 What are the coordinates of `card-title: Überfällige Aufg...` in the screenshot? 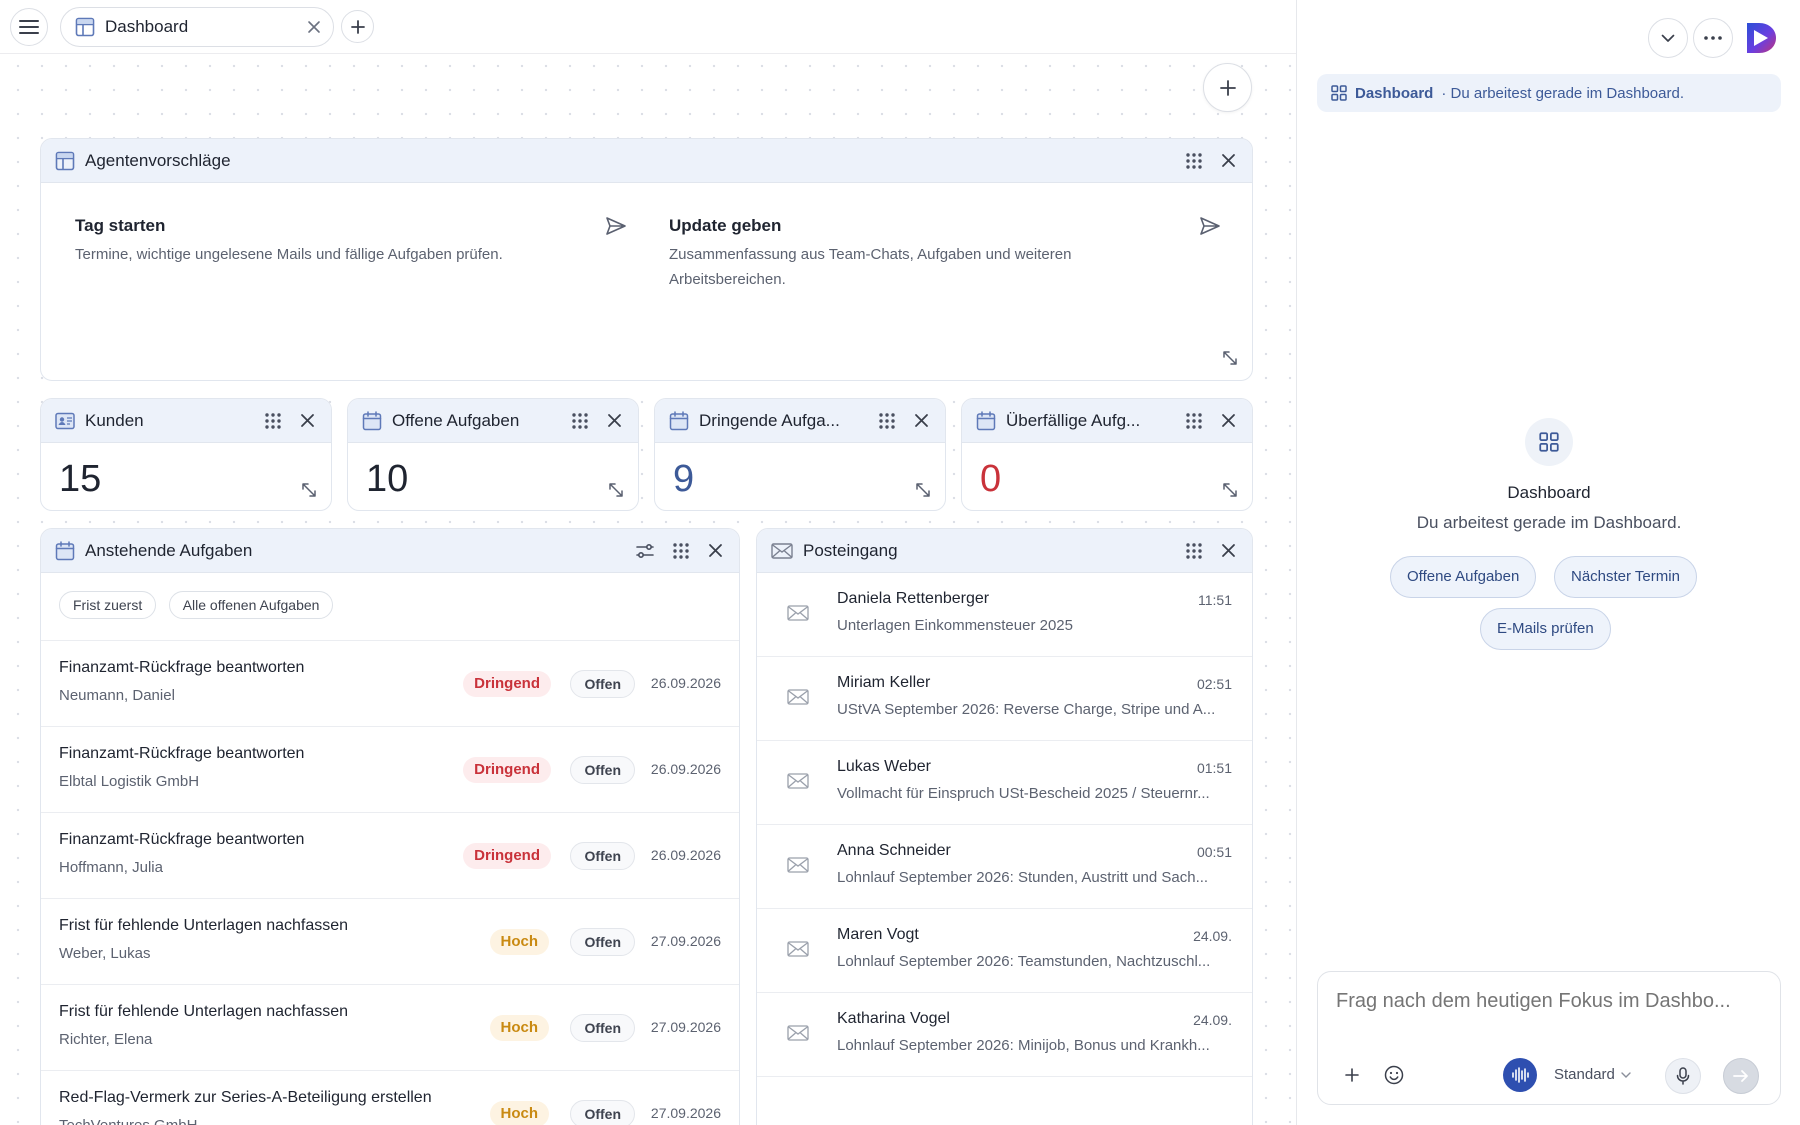 It's located at (1073, 420).